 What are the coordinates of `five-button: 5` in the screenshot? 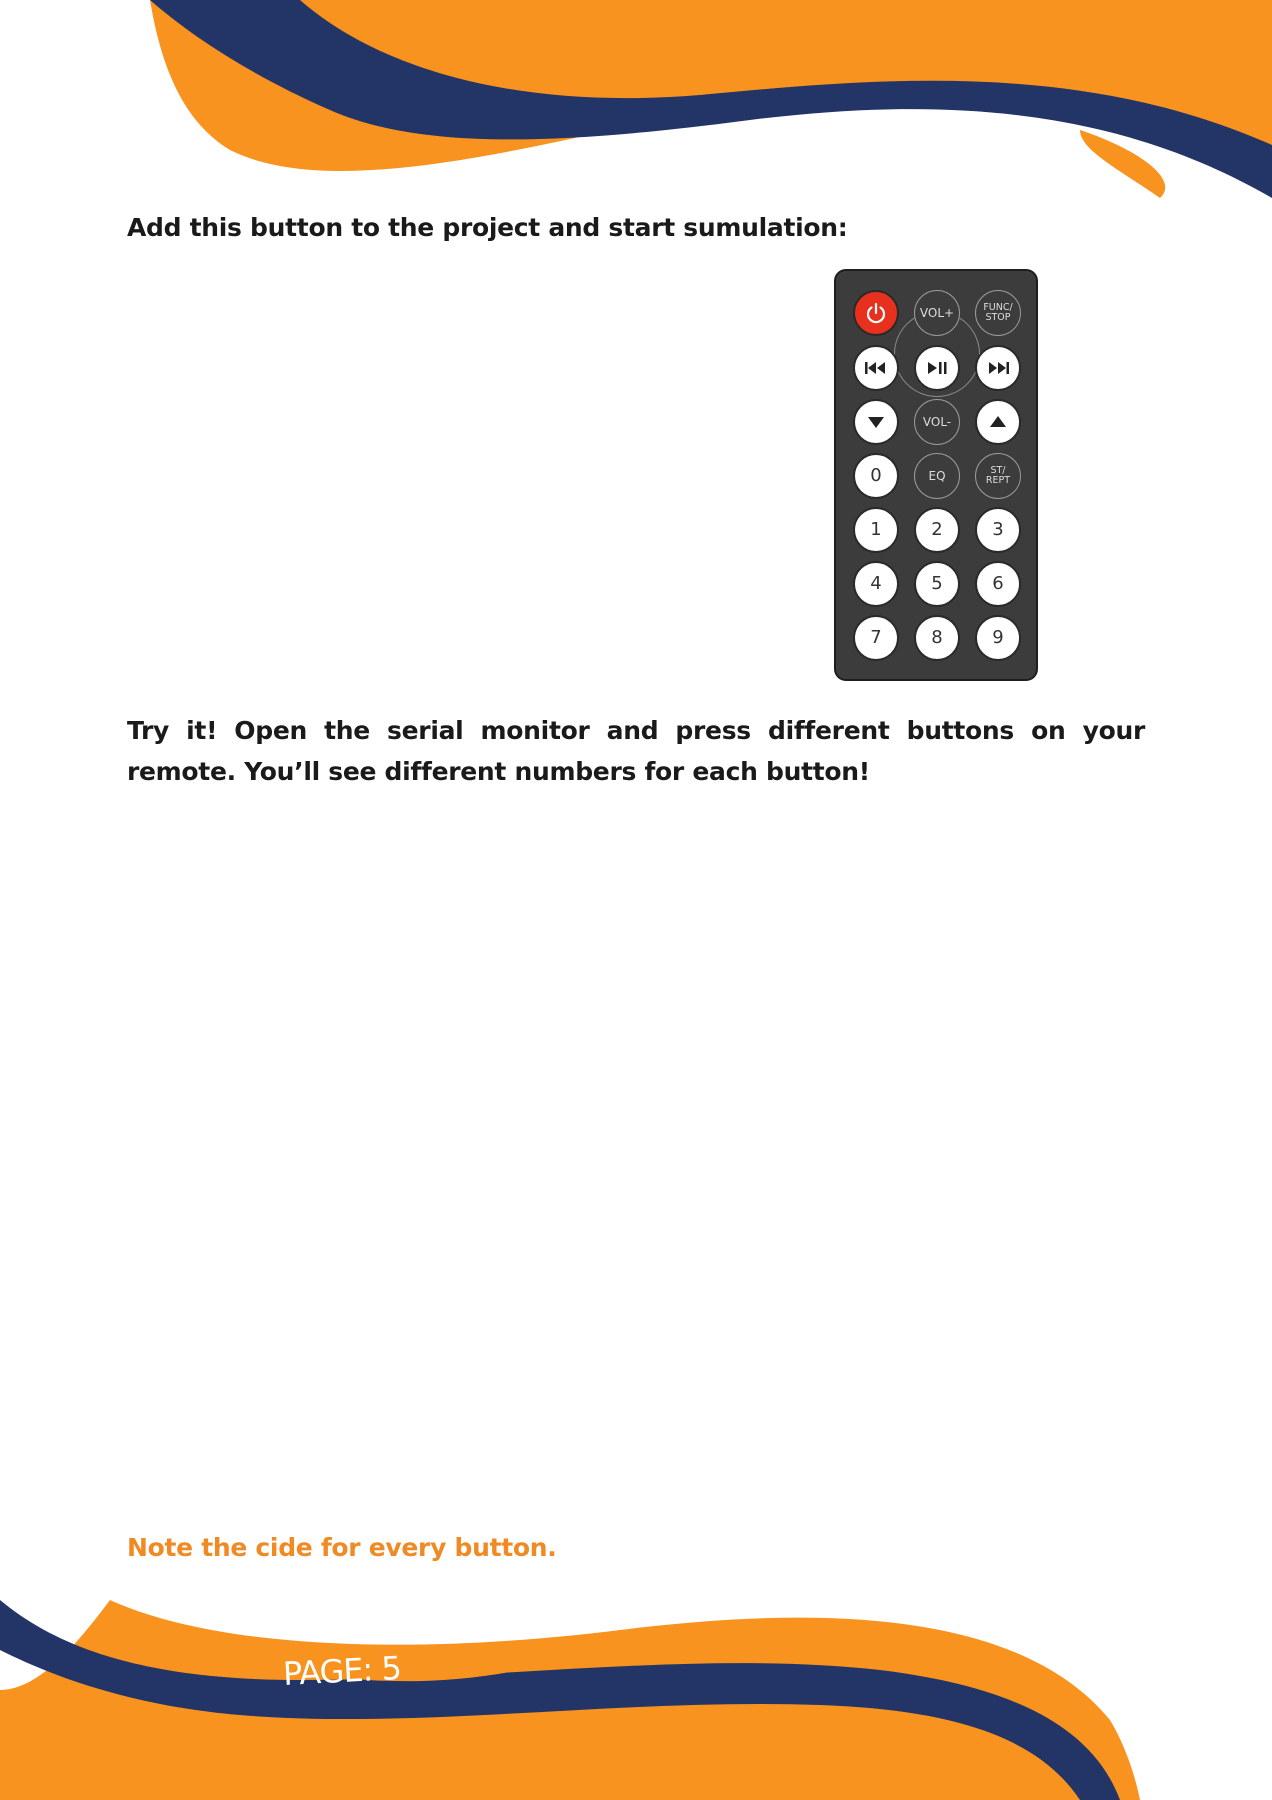 It's located at (937, 584).